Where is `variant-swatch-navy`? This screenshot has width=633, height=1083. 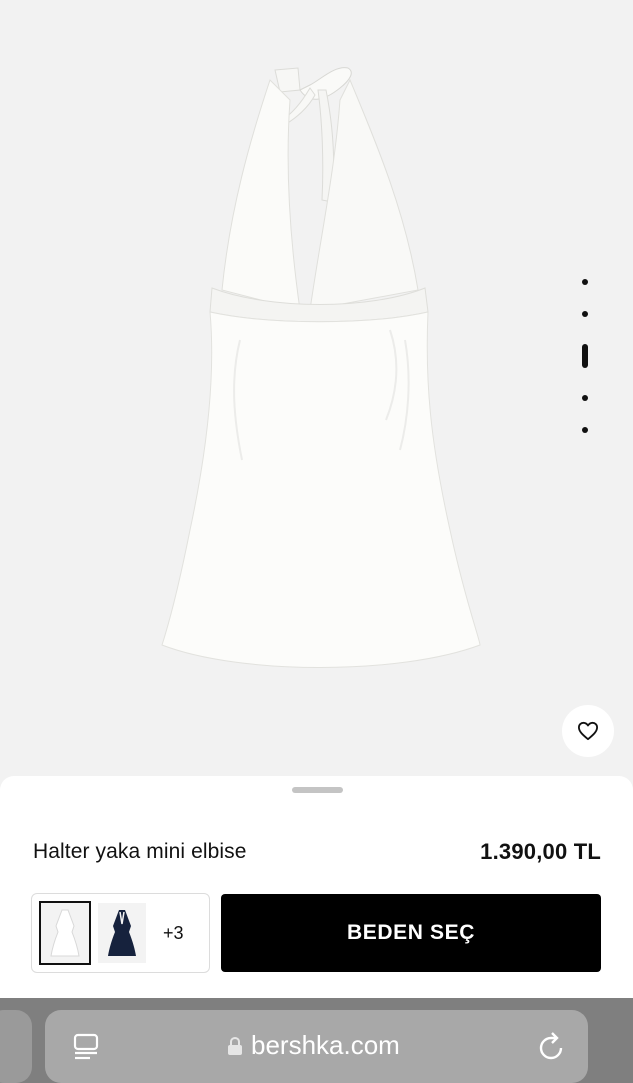 variant-swatch-navy is located at coordinates (122, 933).